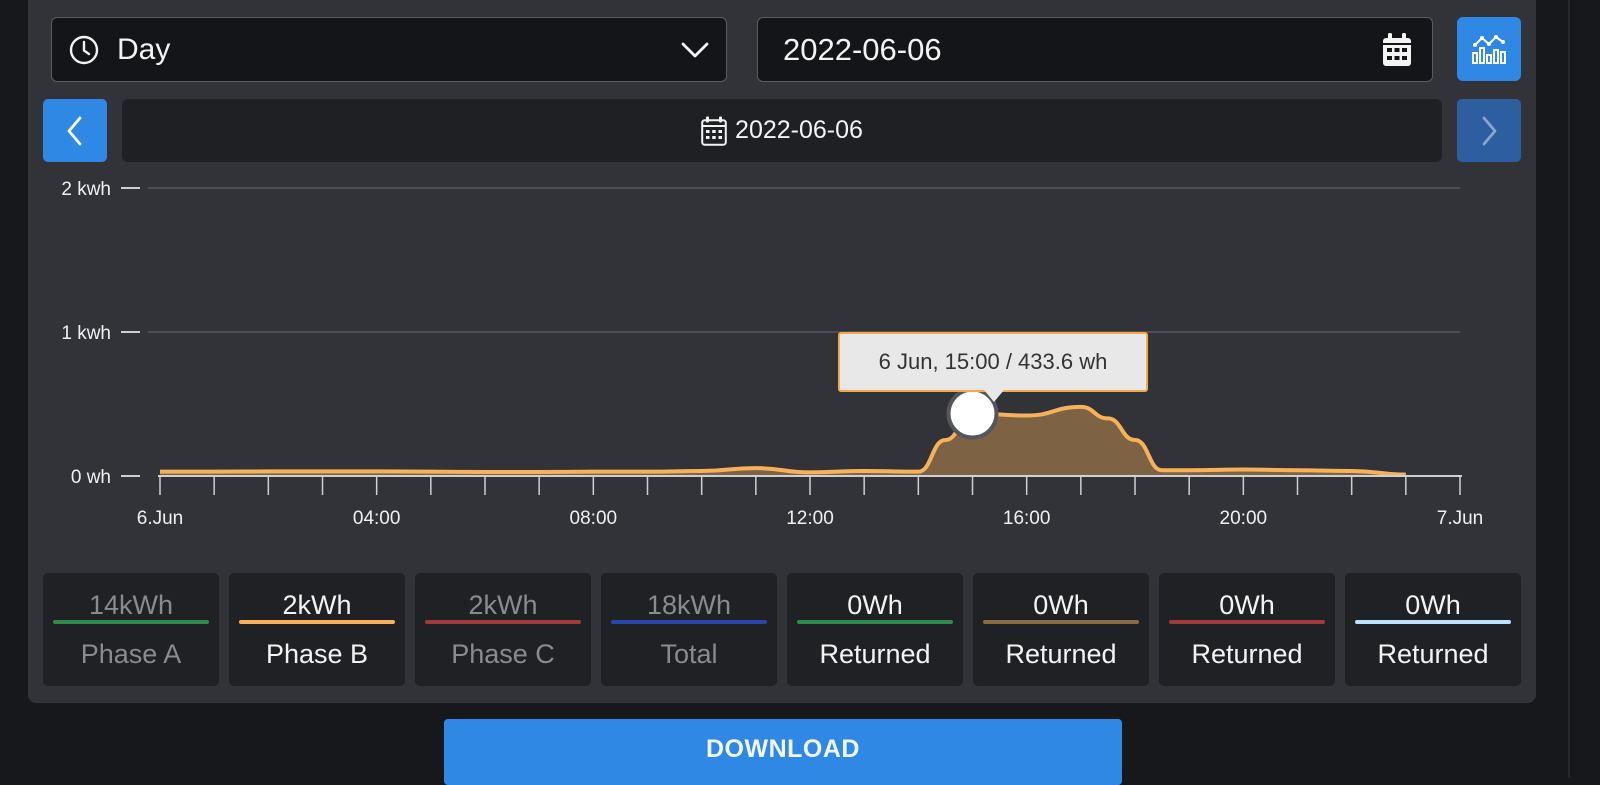 The width and height of the screenshot is (1600, 785). Describe the element at coordinates (1244, 518) in the screenshot. I see `x-tick-label: 20:00` at that location.